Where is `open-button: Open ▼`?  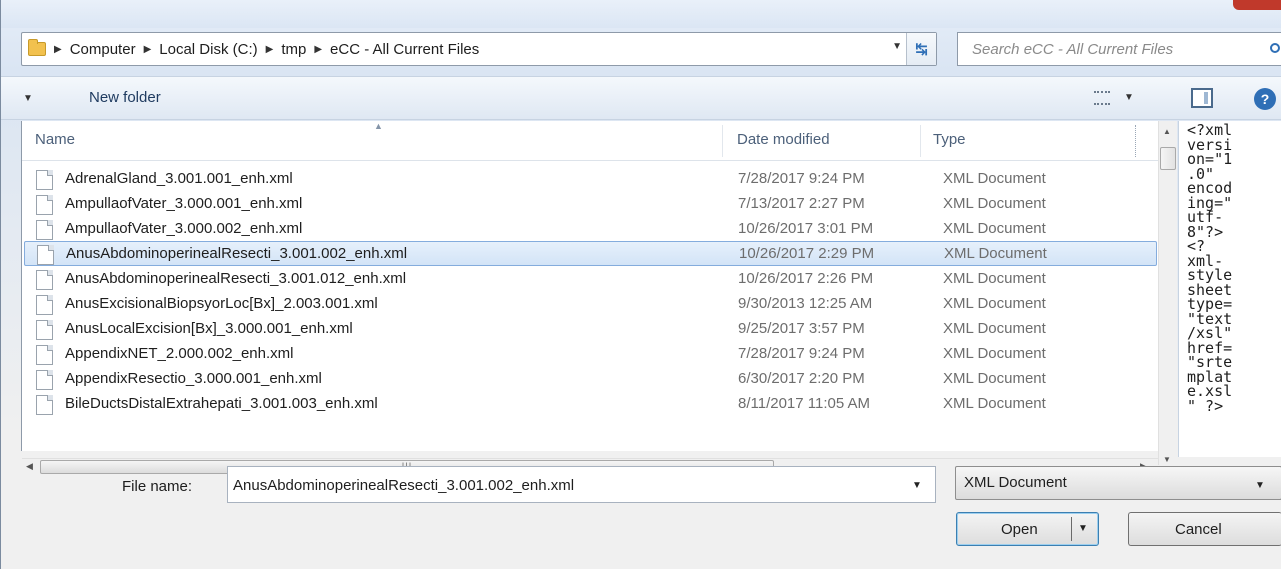 open-button: Open ▼ is located at coordinates (1027, 529).